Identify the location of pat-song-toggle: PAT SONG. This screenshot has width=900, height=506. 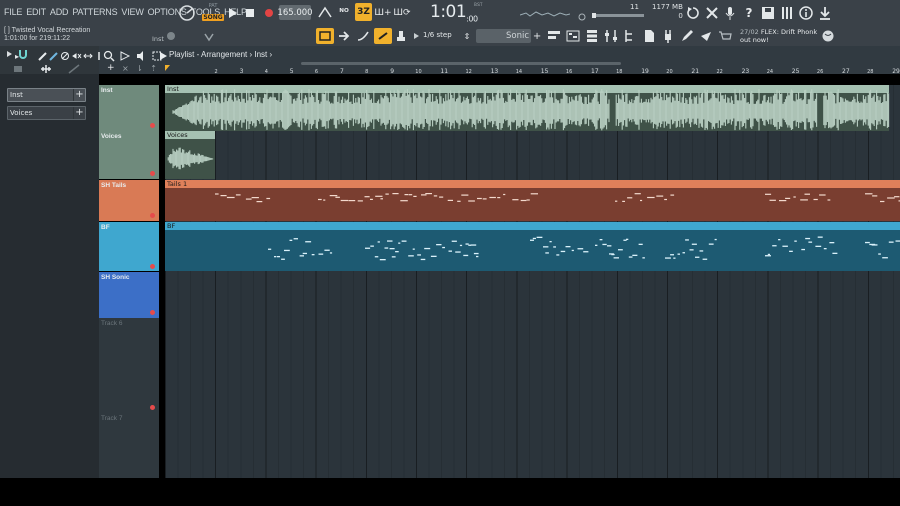
(213, 12).